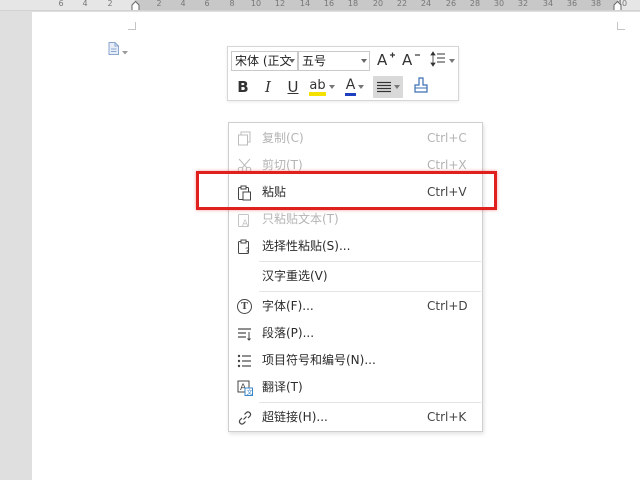 This screenshot has height=480, width=640. What do you see at coordinates (355, 138) in the screenshot?
I see `menu-item-copy: 复制(C) Ctrl+C` at bounding box center [355, 138].